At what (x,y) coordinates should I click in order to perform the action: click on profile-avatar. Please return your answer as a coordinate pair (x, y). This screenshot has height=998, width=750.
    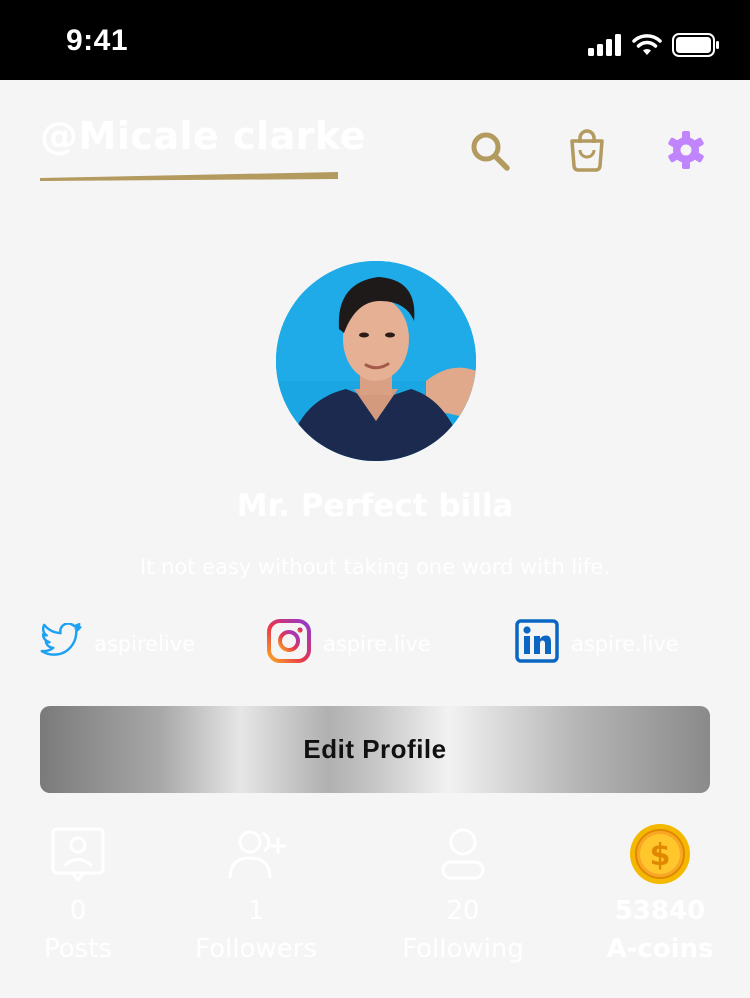
    Looking at the image, I should click on (376, 361).